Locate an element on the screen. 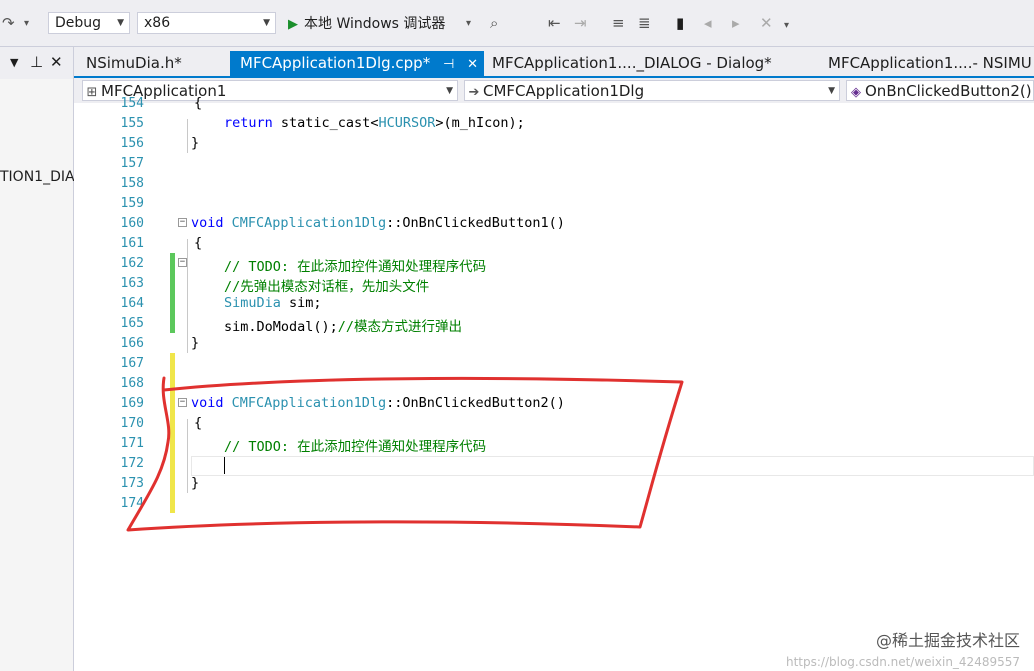 This screenshot has height=671, width=1034. tab-label: MFCApplication1....- NSIMU is located at coordinates (930, 63).